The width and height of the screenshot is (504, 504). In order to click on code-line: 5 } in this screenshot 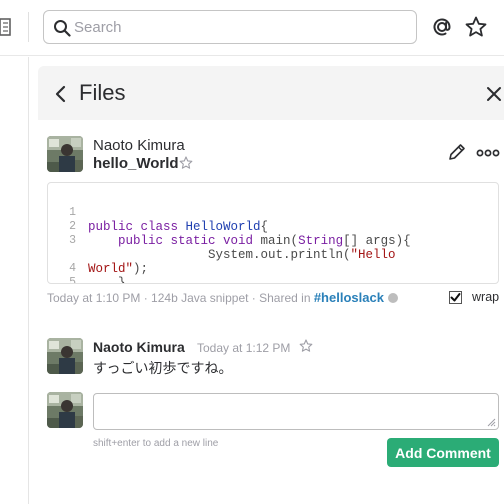, I will do `click(70, 272)`.